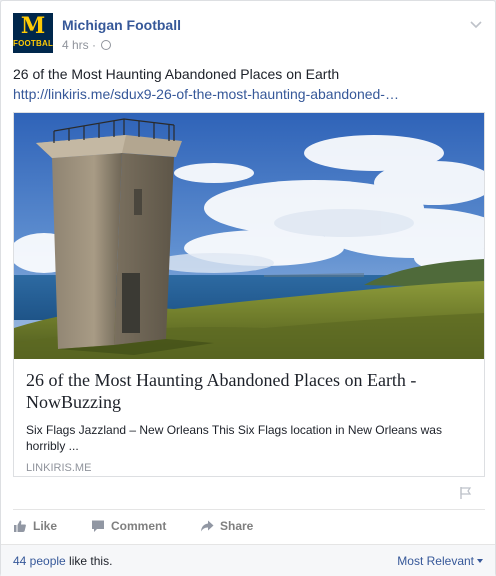 Image resolution: width=496 pixels, height=576 pixels. Describe the element at coordinates (106, 45) in the screenshot. I see `globe-icon` at that location.